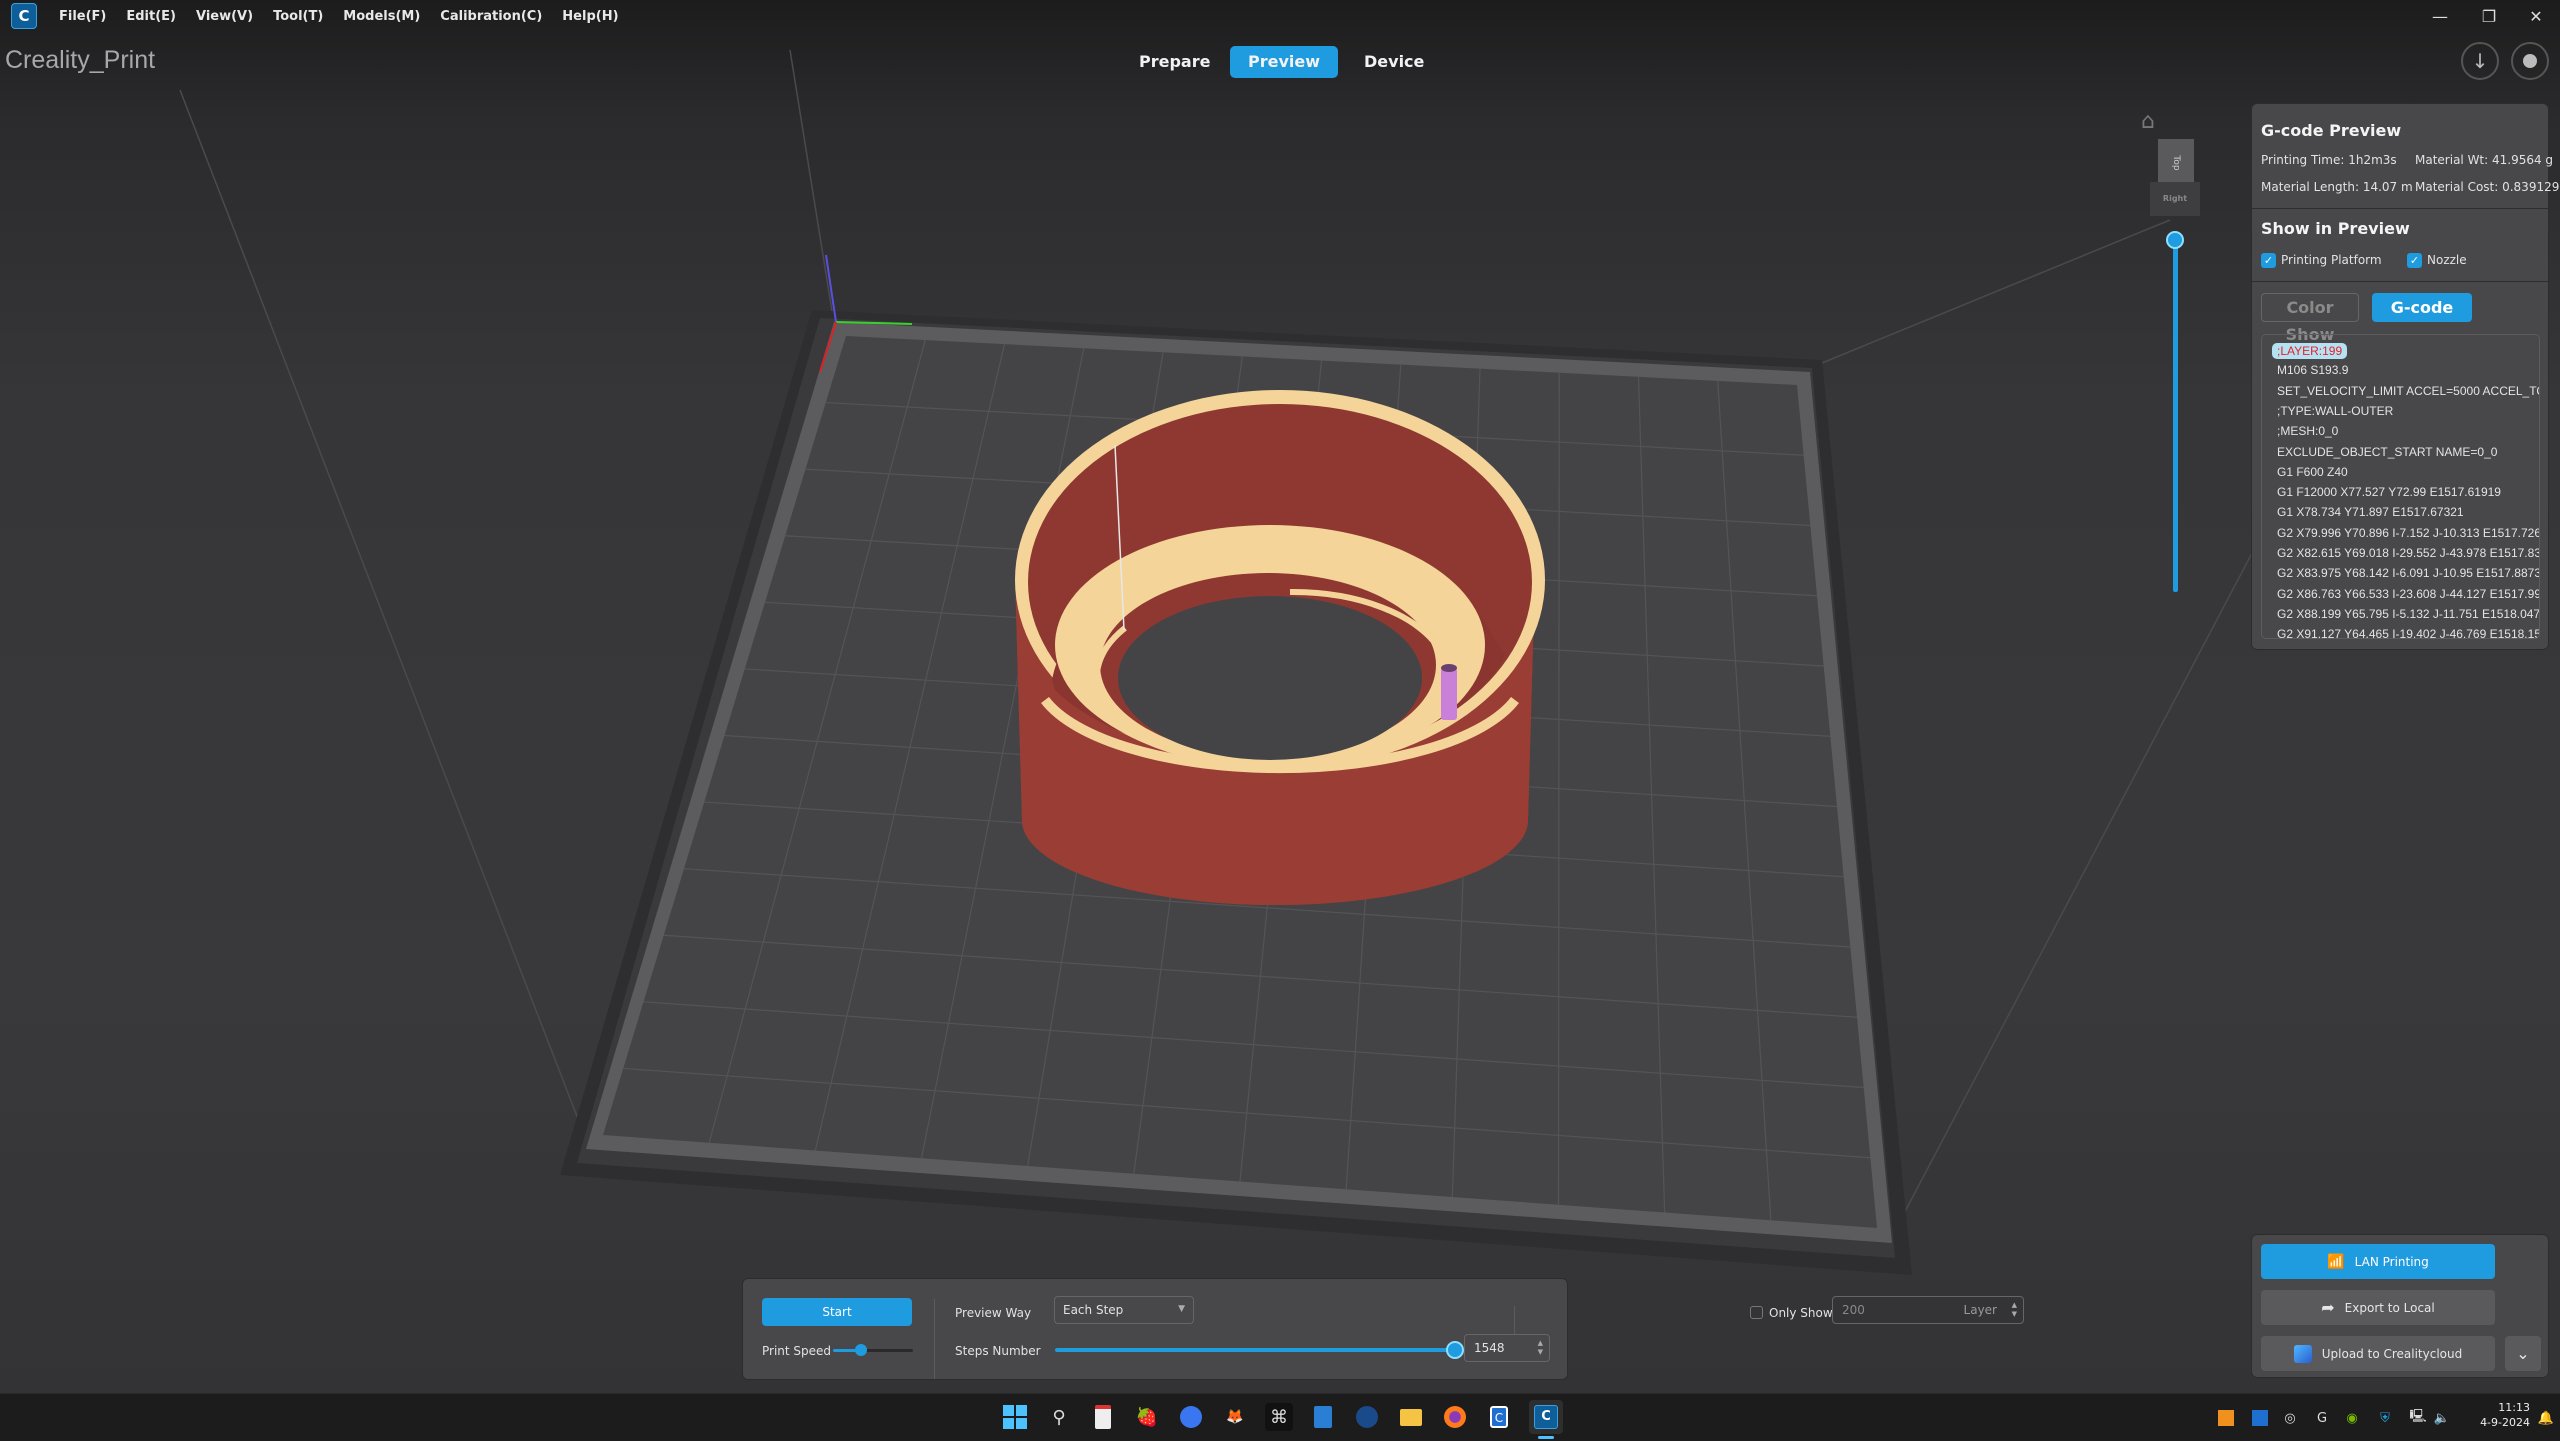 This screenshot has width=2560, height=1441. What do you see at coordinates (1455, 1417) in the screenshot?
I see `firefox-icon` at bounding box center [1455, 1417].